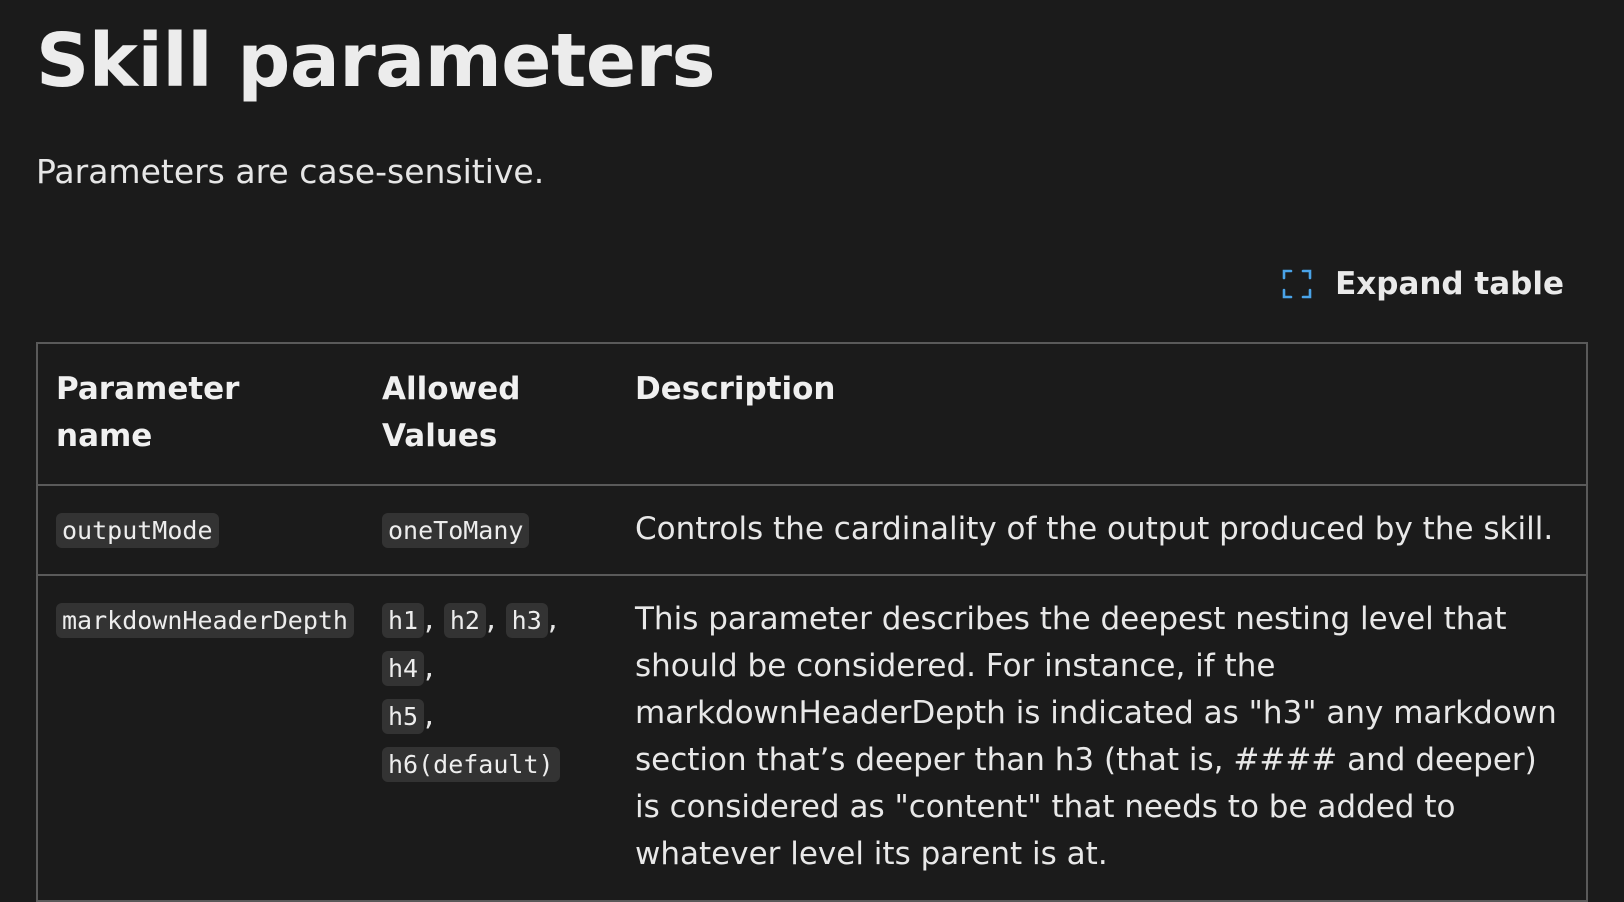  What do you see at coordinates (403, 668) in the screenshot?
I see `allowed-value: h4` at bounding box center [403, 668].